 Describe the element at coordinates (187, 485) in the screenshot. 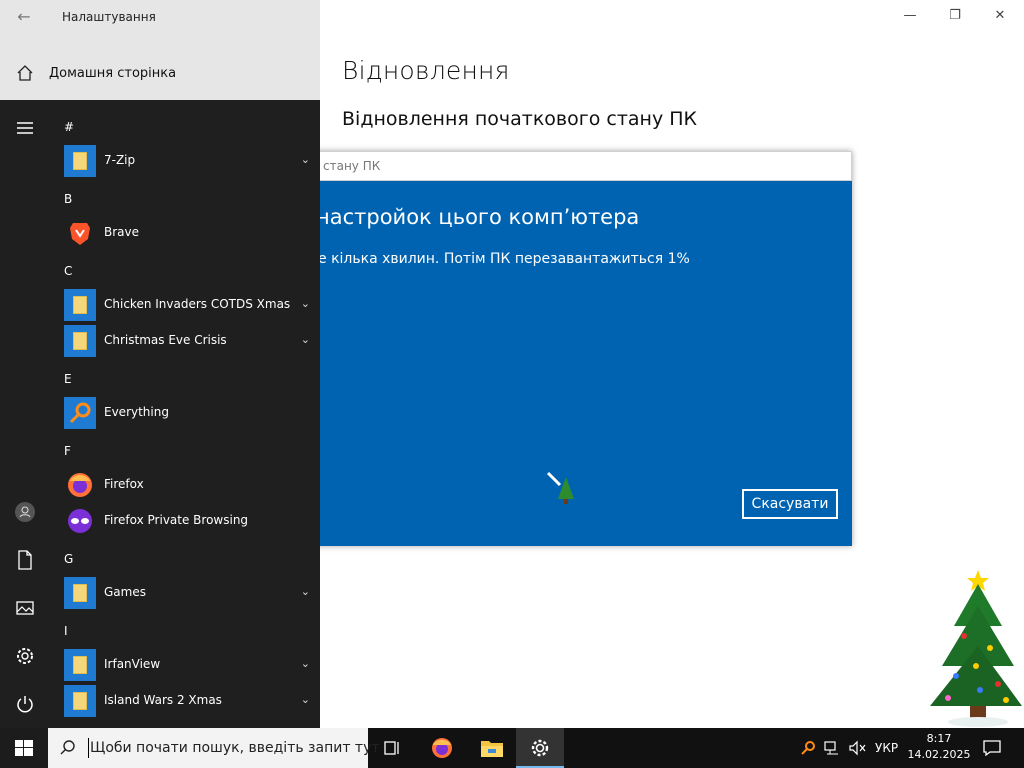

I see `list-item: Firefox` at that location.